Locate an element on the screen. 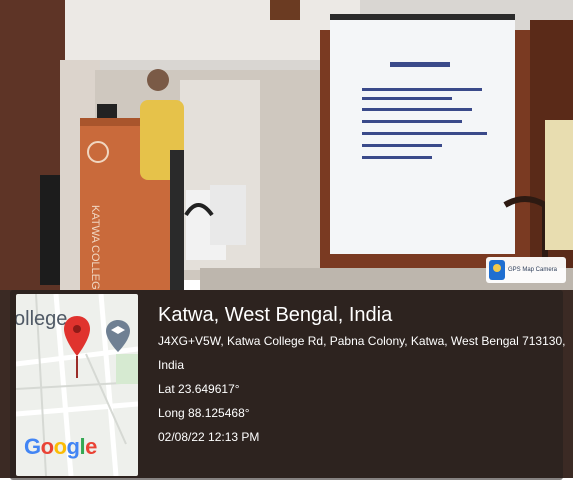  location-title: Katwa, West Bengal, India is located at coordinates (275, 315).